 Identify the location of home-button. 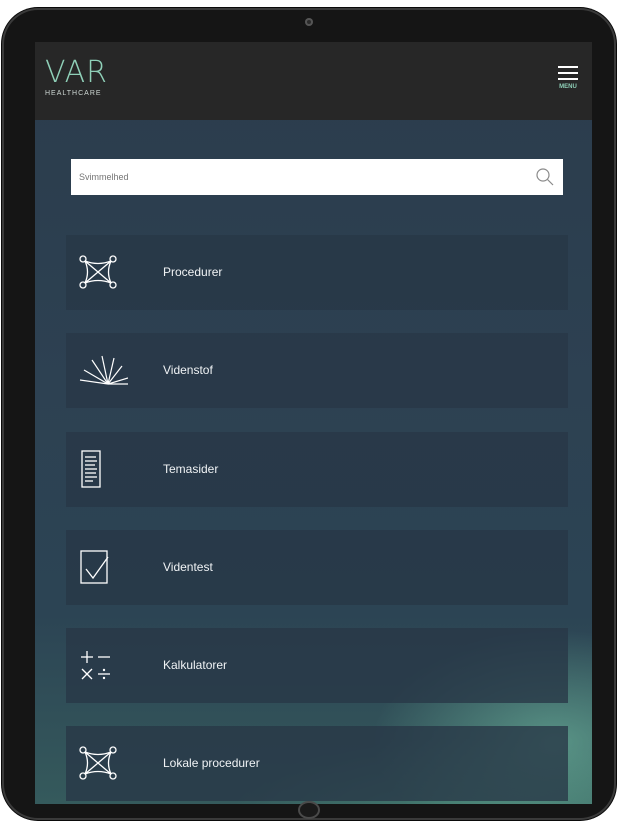
(309, 810).